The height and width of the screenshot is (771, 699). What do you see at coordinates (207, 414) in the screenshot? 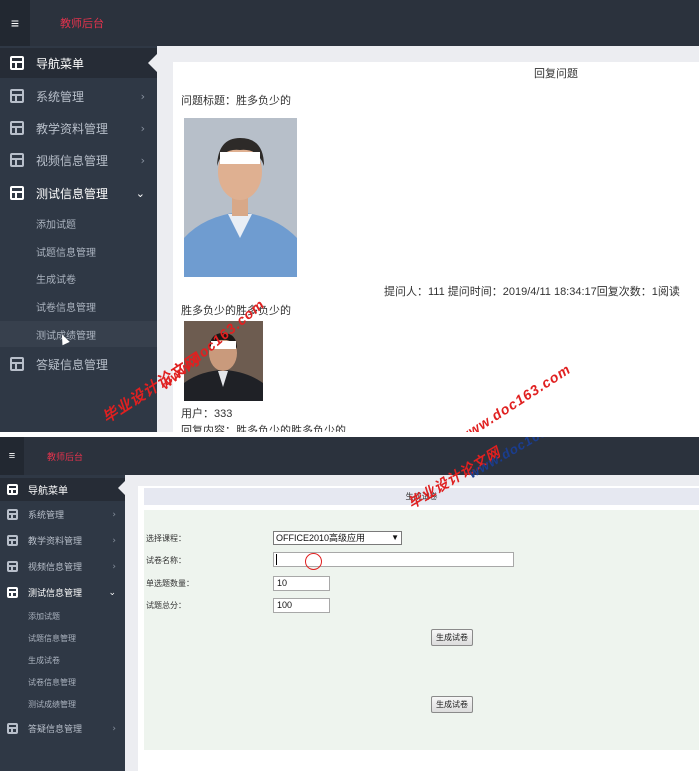
I see `reply-user: 用户：333` at bounding box center [207, 414].